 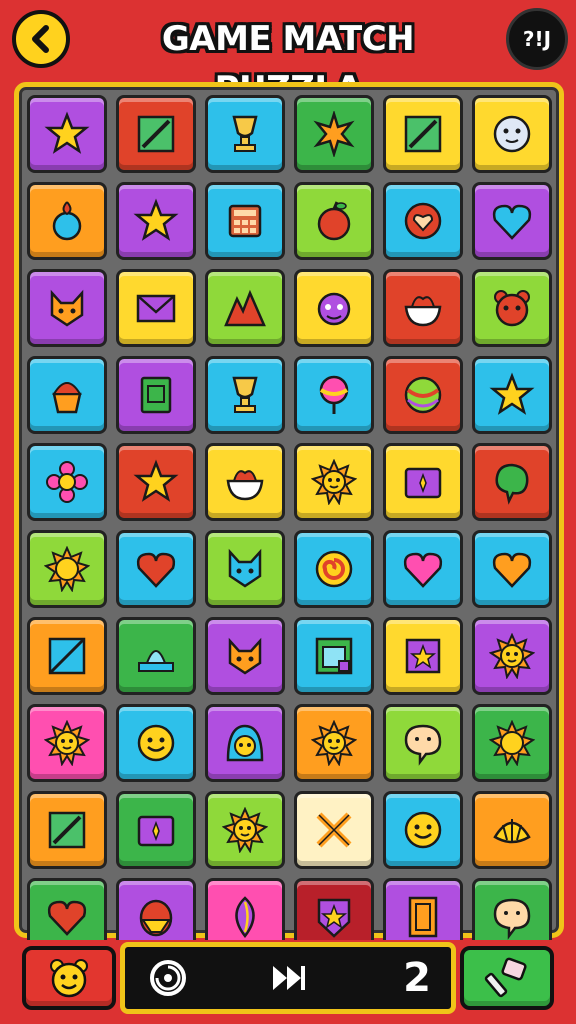 What do you see at coordinates (41, 39) in the screenshot?
I see `back-button` at bounding box center [41, 39].